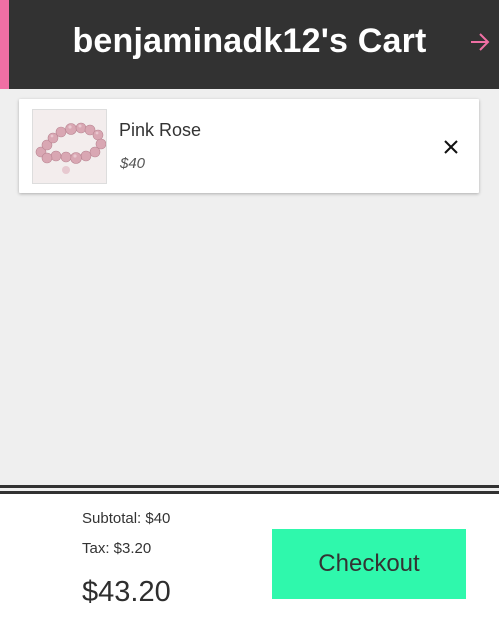 This screenshot has width=499, height=621. I want to click on item-price: $40, so click(133, 163).